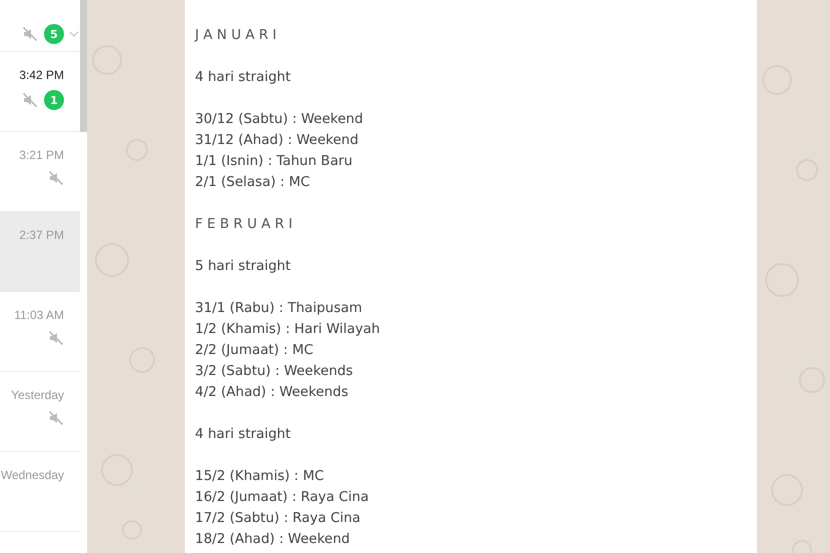 This screenshot has width=830, height=553. What do you see at coordinates (40, 332) in the screenshot?
I see `chat-item: 11:03 AM` at bounding box center [40, 332].